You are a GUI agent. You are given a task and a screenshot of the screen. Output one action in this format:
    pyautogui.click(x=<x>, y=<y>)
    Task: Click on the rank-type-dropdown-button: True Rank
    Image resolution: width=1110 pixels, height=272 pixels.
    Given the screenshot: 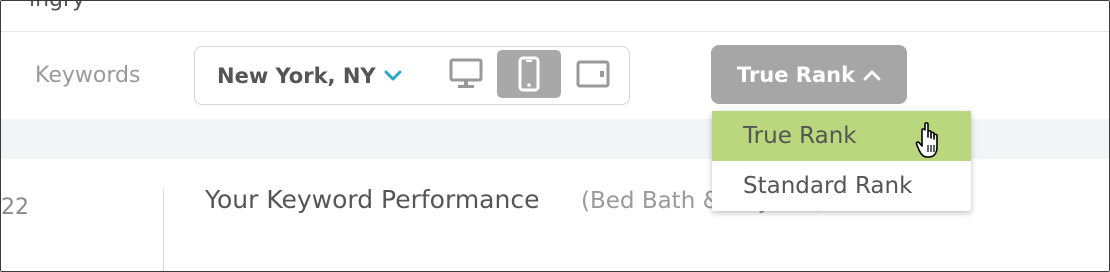 What is the action you would take?
    pyautogui.click(x=809, y=74)
    